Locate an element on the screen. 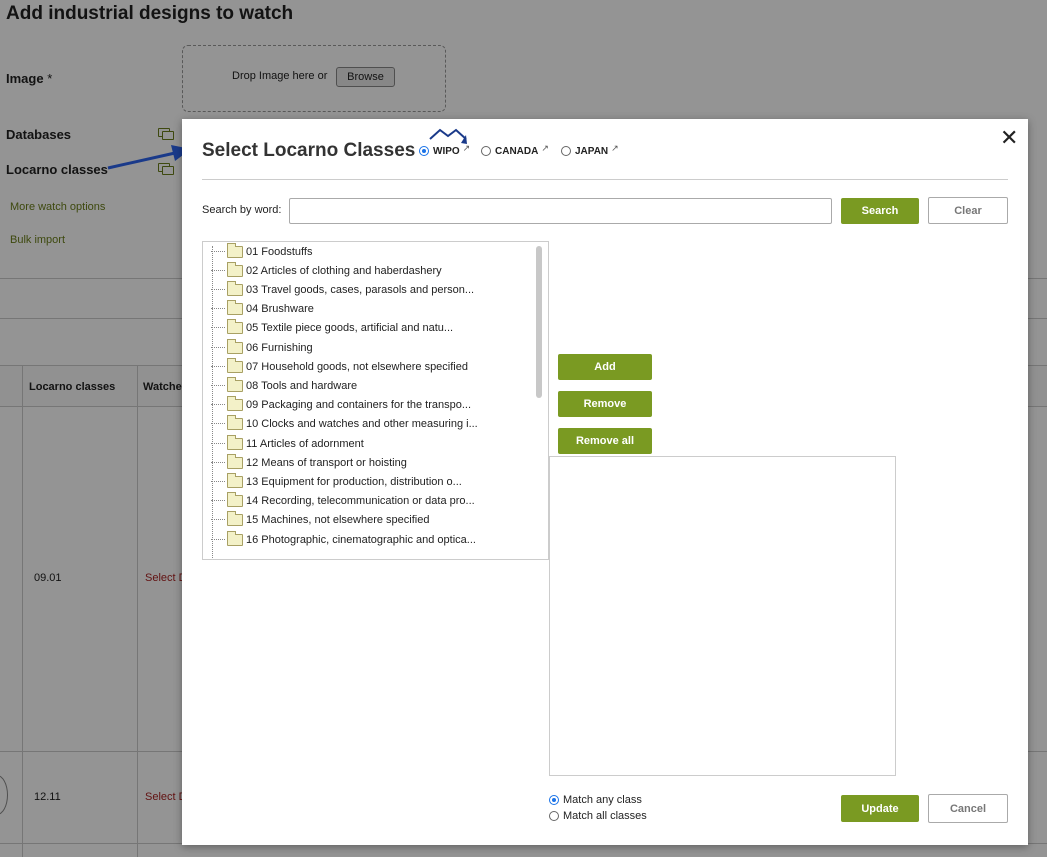  tree-item: 04 Brushware is located at coordinates (262, 308).